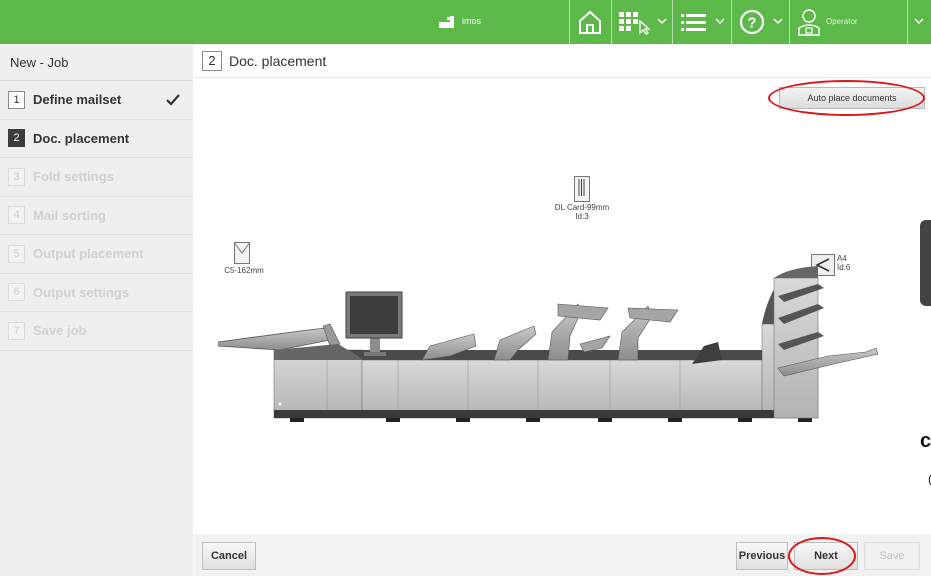 This screenshot has width=931, height=576. I want to click on step-label: Mail sorting, so click(69, 215).